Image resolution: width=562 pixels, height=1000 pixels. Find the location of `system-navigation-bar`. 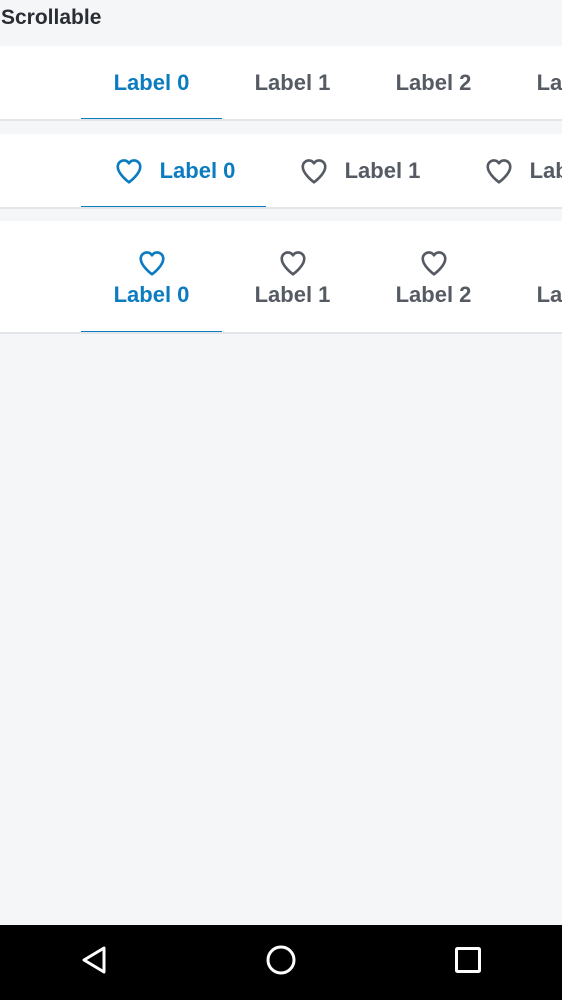

system-navigation-bar is located at coordinates (281, 962).